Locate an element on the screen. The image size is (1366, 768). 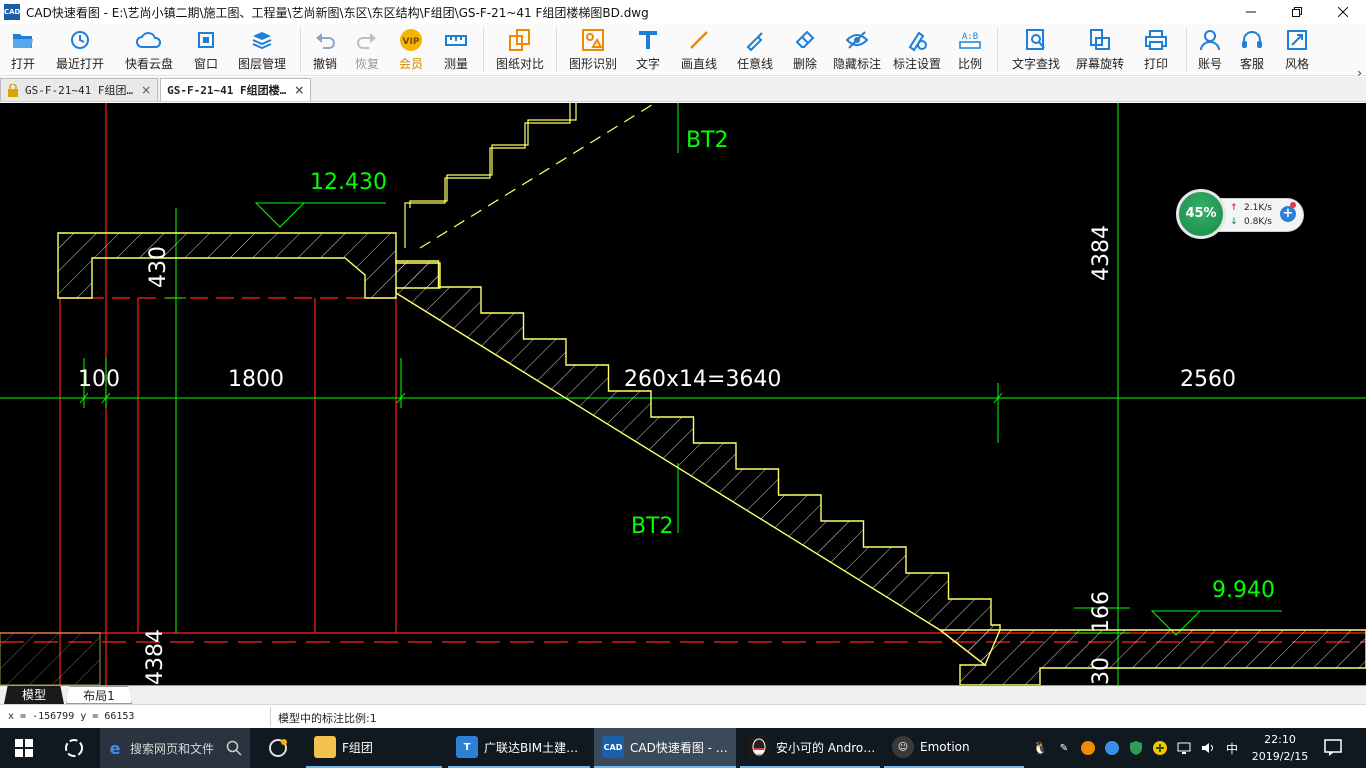
memory-percent: 45% is located at coordinates (1201, 214).